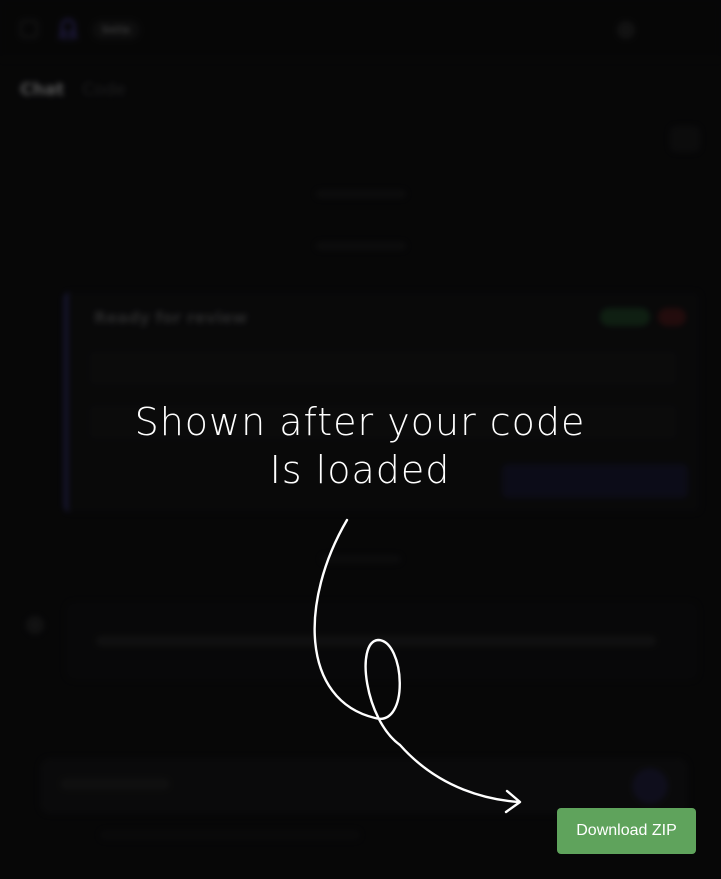 This screenshot has height=879, width=721. I want to click on download-zip-button: Download ZIP, so click(626, 831).